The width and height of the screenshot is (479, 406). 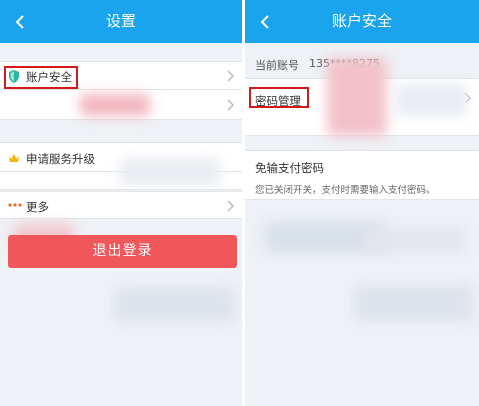 I want to click on no-password-payment-title: 免输支付密码, so click(x=289, y=168).